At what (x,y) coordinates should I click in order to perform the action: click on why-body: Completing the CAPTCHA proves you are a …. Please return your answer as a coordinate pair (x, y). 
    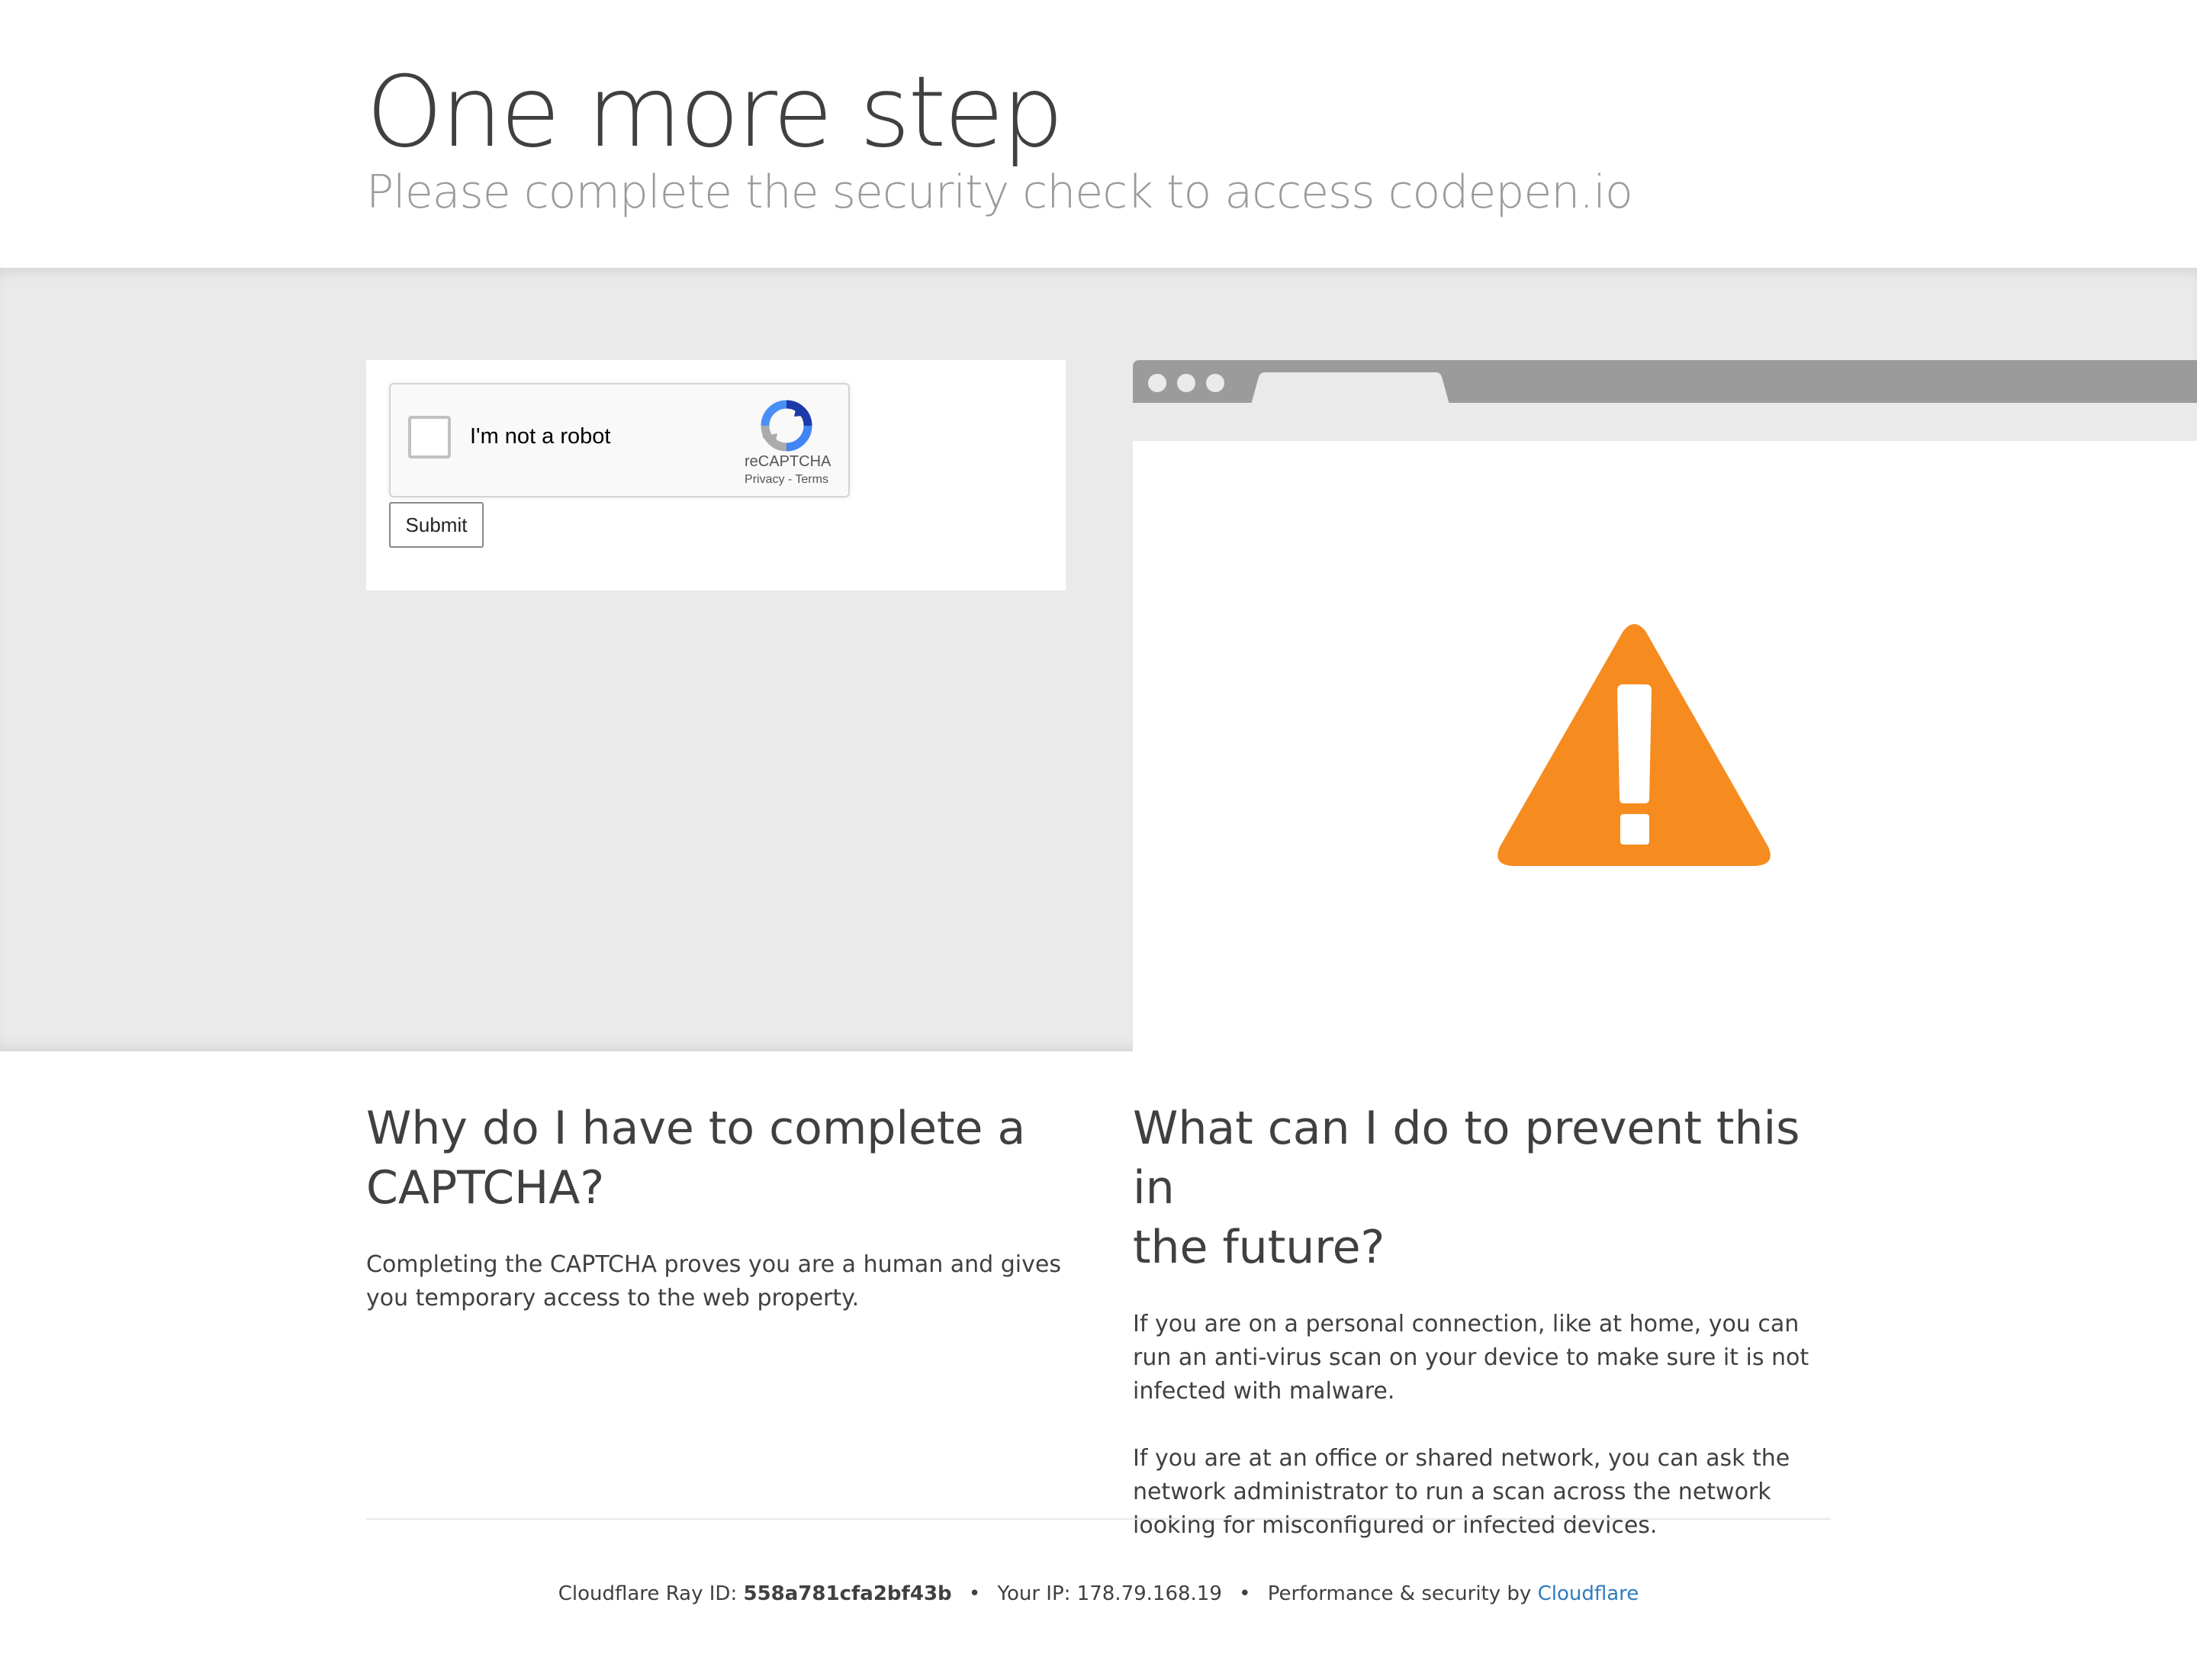
    Looking at the image, I should click on (713, 1281).